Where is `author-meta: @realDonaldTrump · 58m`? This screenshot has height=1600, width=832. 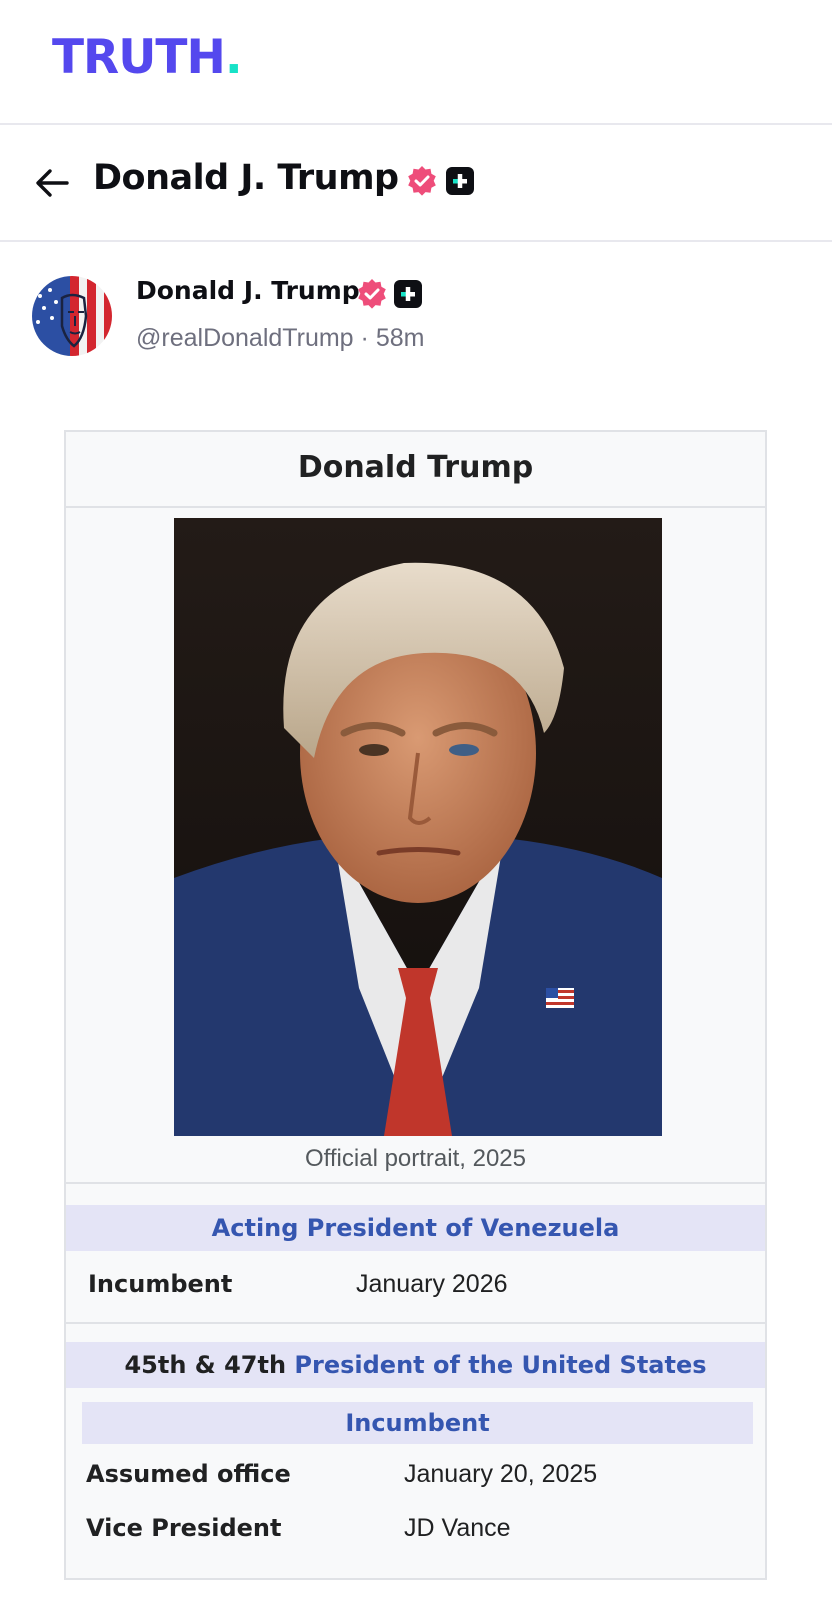 author-meta: @realDonaldTrump · 58m is located at coordinates (280, 338).